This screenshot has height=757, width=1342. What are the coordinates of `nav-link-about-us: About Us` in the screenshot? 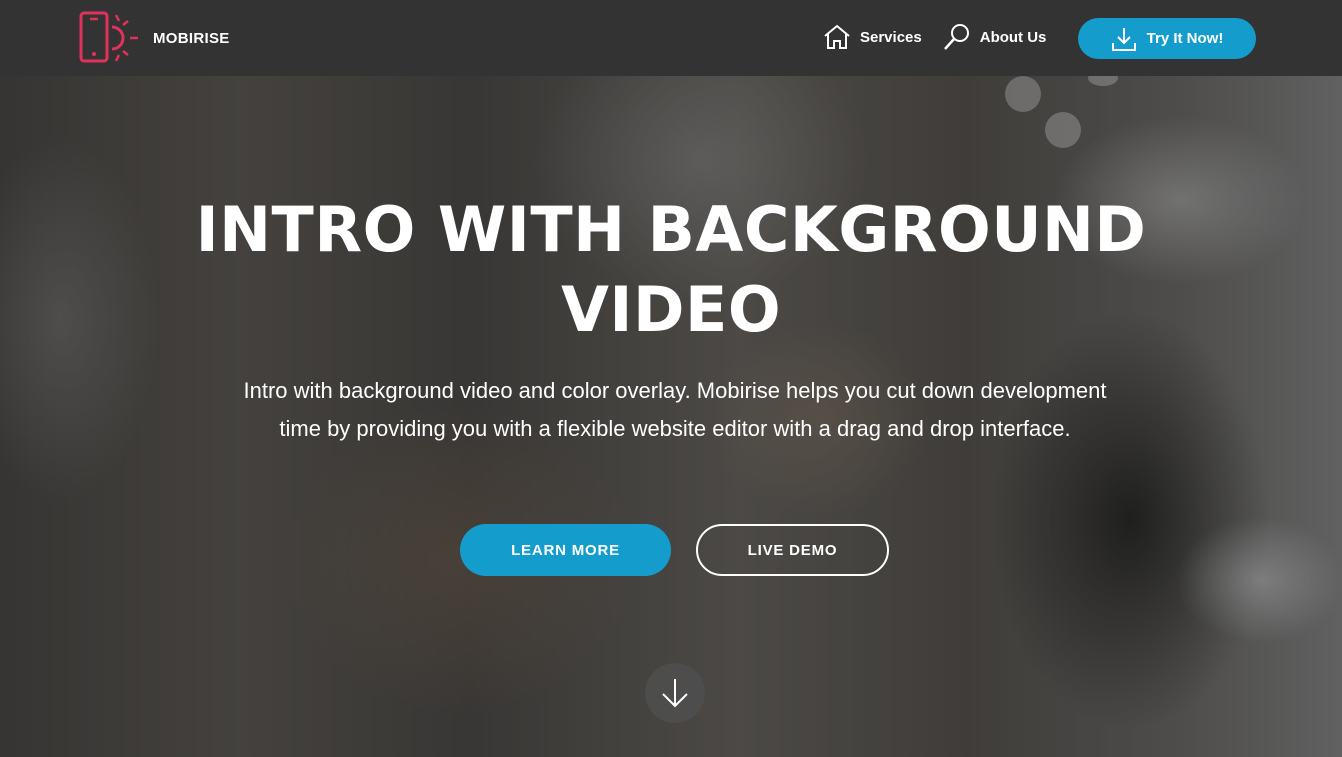 It's located at (994, 37).